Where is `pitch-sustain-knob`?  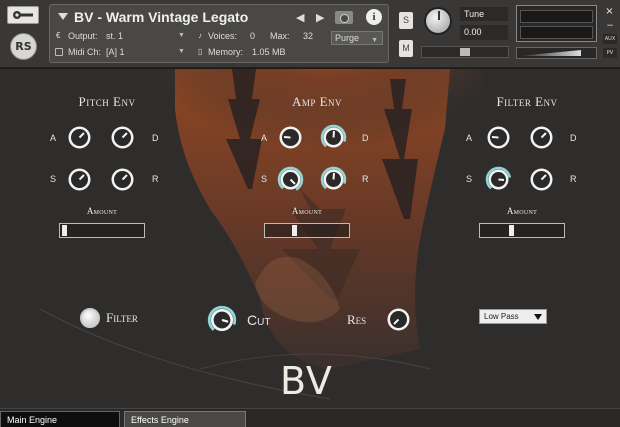 pitch-sustain-knob is located at coordinates (79, 179).